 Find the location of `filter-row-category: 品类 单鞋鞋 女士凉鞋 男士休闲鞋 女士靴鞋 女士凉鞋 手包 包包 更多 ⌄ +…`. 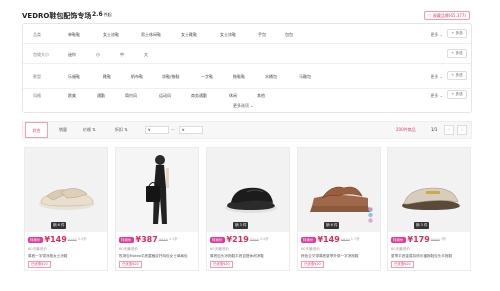

filter-row-category: 品类 单鞋鞋 女士凉鞋 男士休闲鞋 女士靴鞋 女士凉鞋 手包 包包 更多 ⌄ +… is located at coordinates (247, 34).